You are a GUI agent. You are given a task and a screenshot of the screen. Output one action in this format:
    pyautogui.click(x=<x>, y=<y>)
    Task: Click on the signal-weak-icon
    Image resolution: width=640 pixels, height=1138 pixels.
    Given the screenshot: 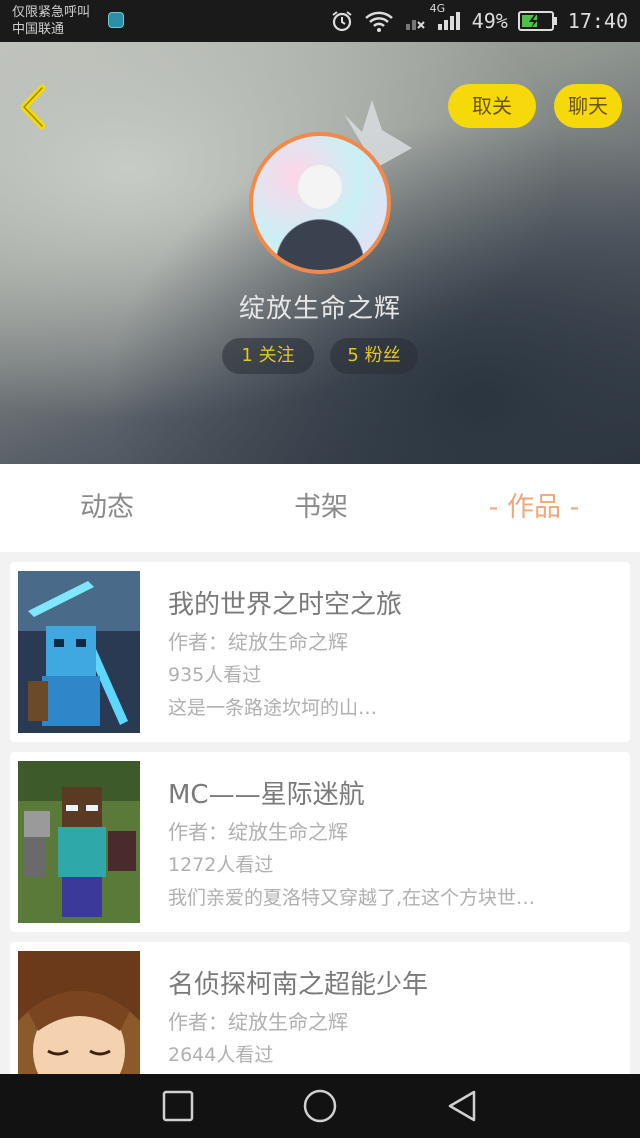 What is the action you would take?
    pyautogui.click(x=415, y=21)
    